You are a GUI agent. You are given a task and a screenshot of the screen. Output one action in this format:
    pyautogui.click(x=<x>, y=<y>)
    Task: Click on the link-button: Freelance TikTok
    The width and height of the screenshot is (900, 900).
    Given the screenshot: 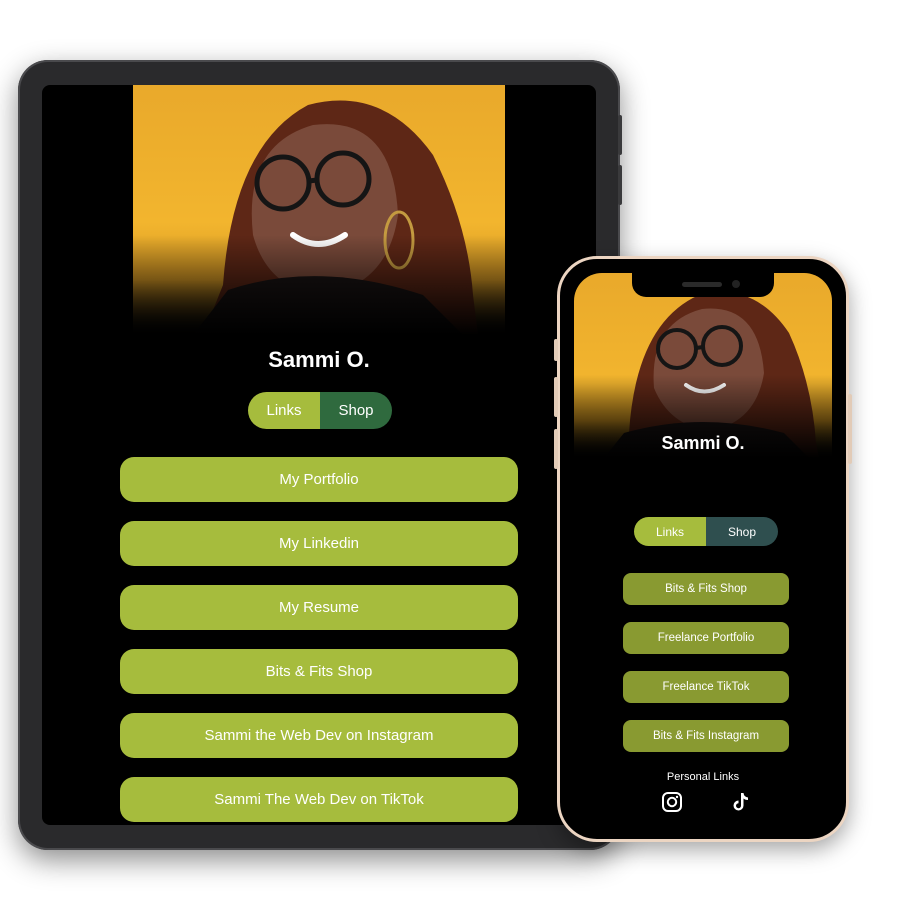 What is the action you would take?
    pyautogui.click(x=706, y=687)
    